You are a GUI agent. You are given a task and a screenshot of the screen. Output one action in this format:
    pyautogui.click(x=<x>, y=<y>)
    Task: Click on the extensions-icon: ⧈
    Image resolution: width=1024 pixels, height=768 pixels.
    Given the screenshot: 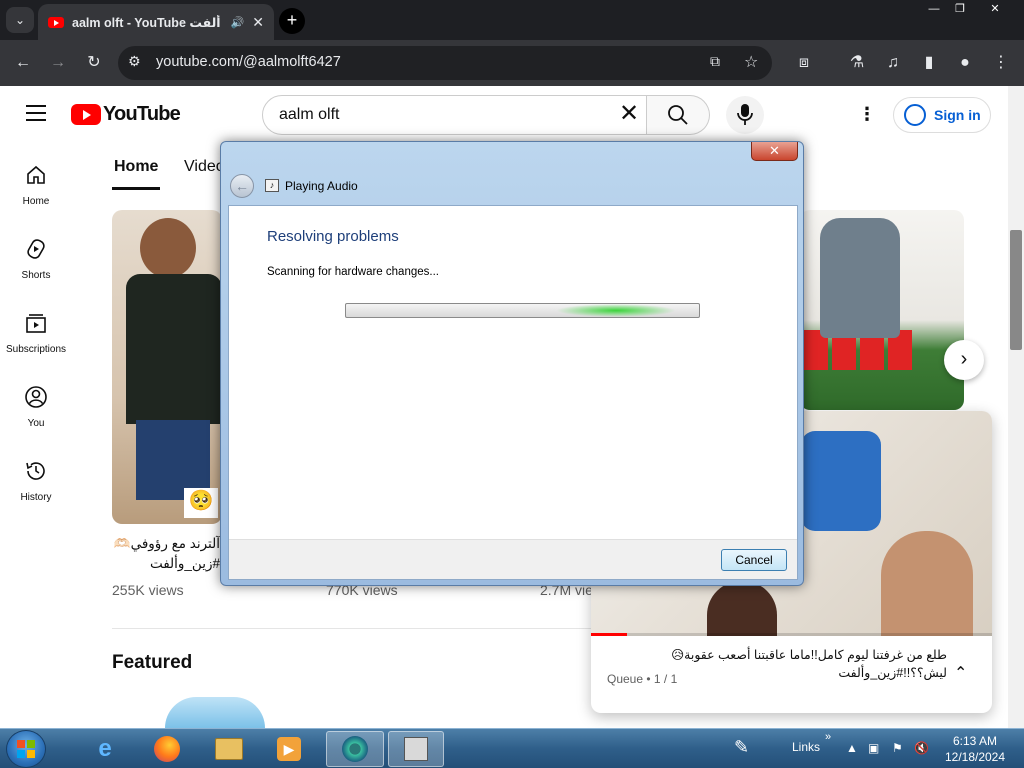 What is the action you would take?
    pyautogui.click(x=804, y=63)
    